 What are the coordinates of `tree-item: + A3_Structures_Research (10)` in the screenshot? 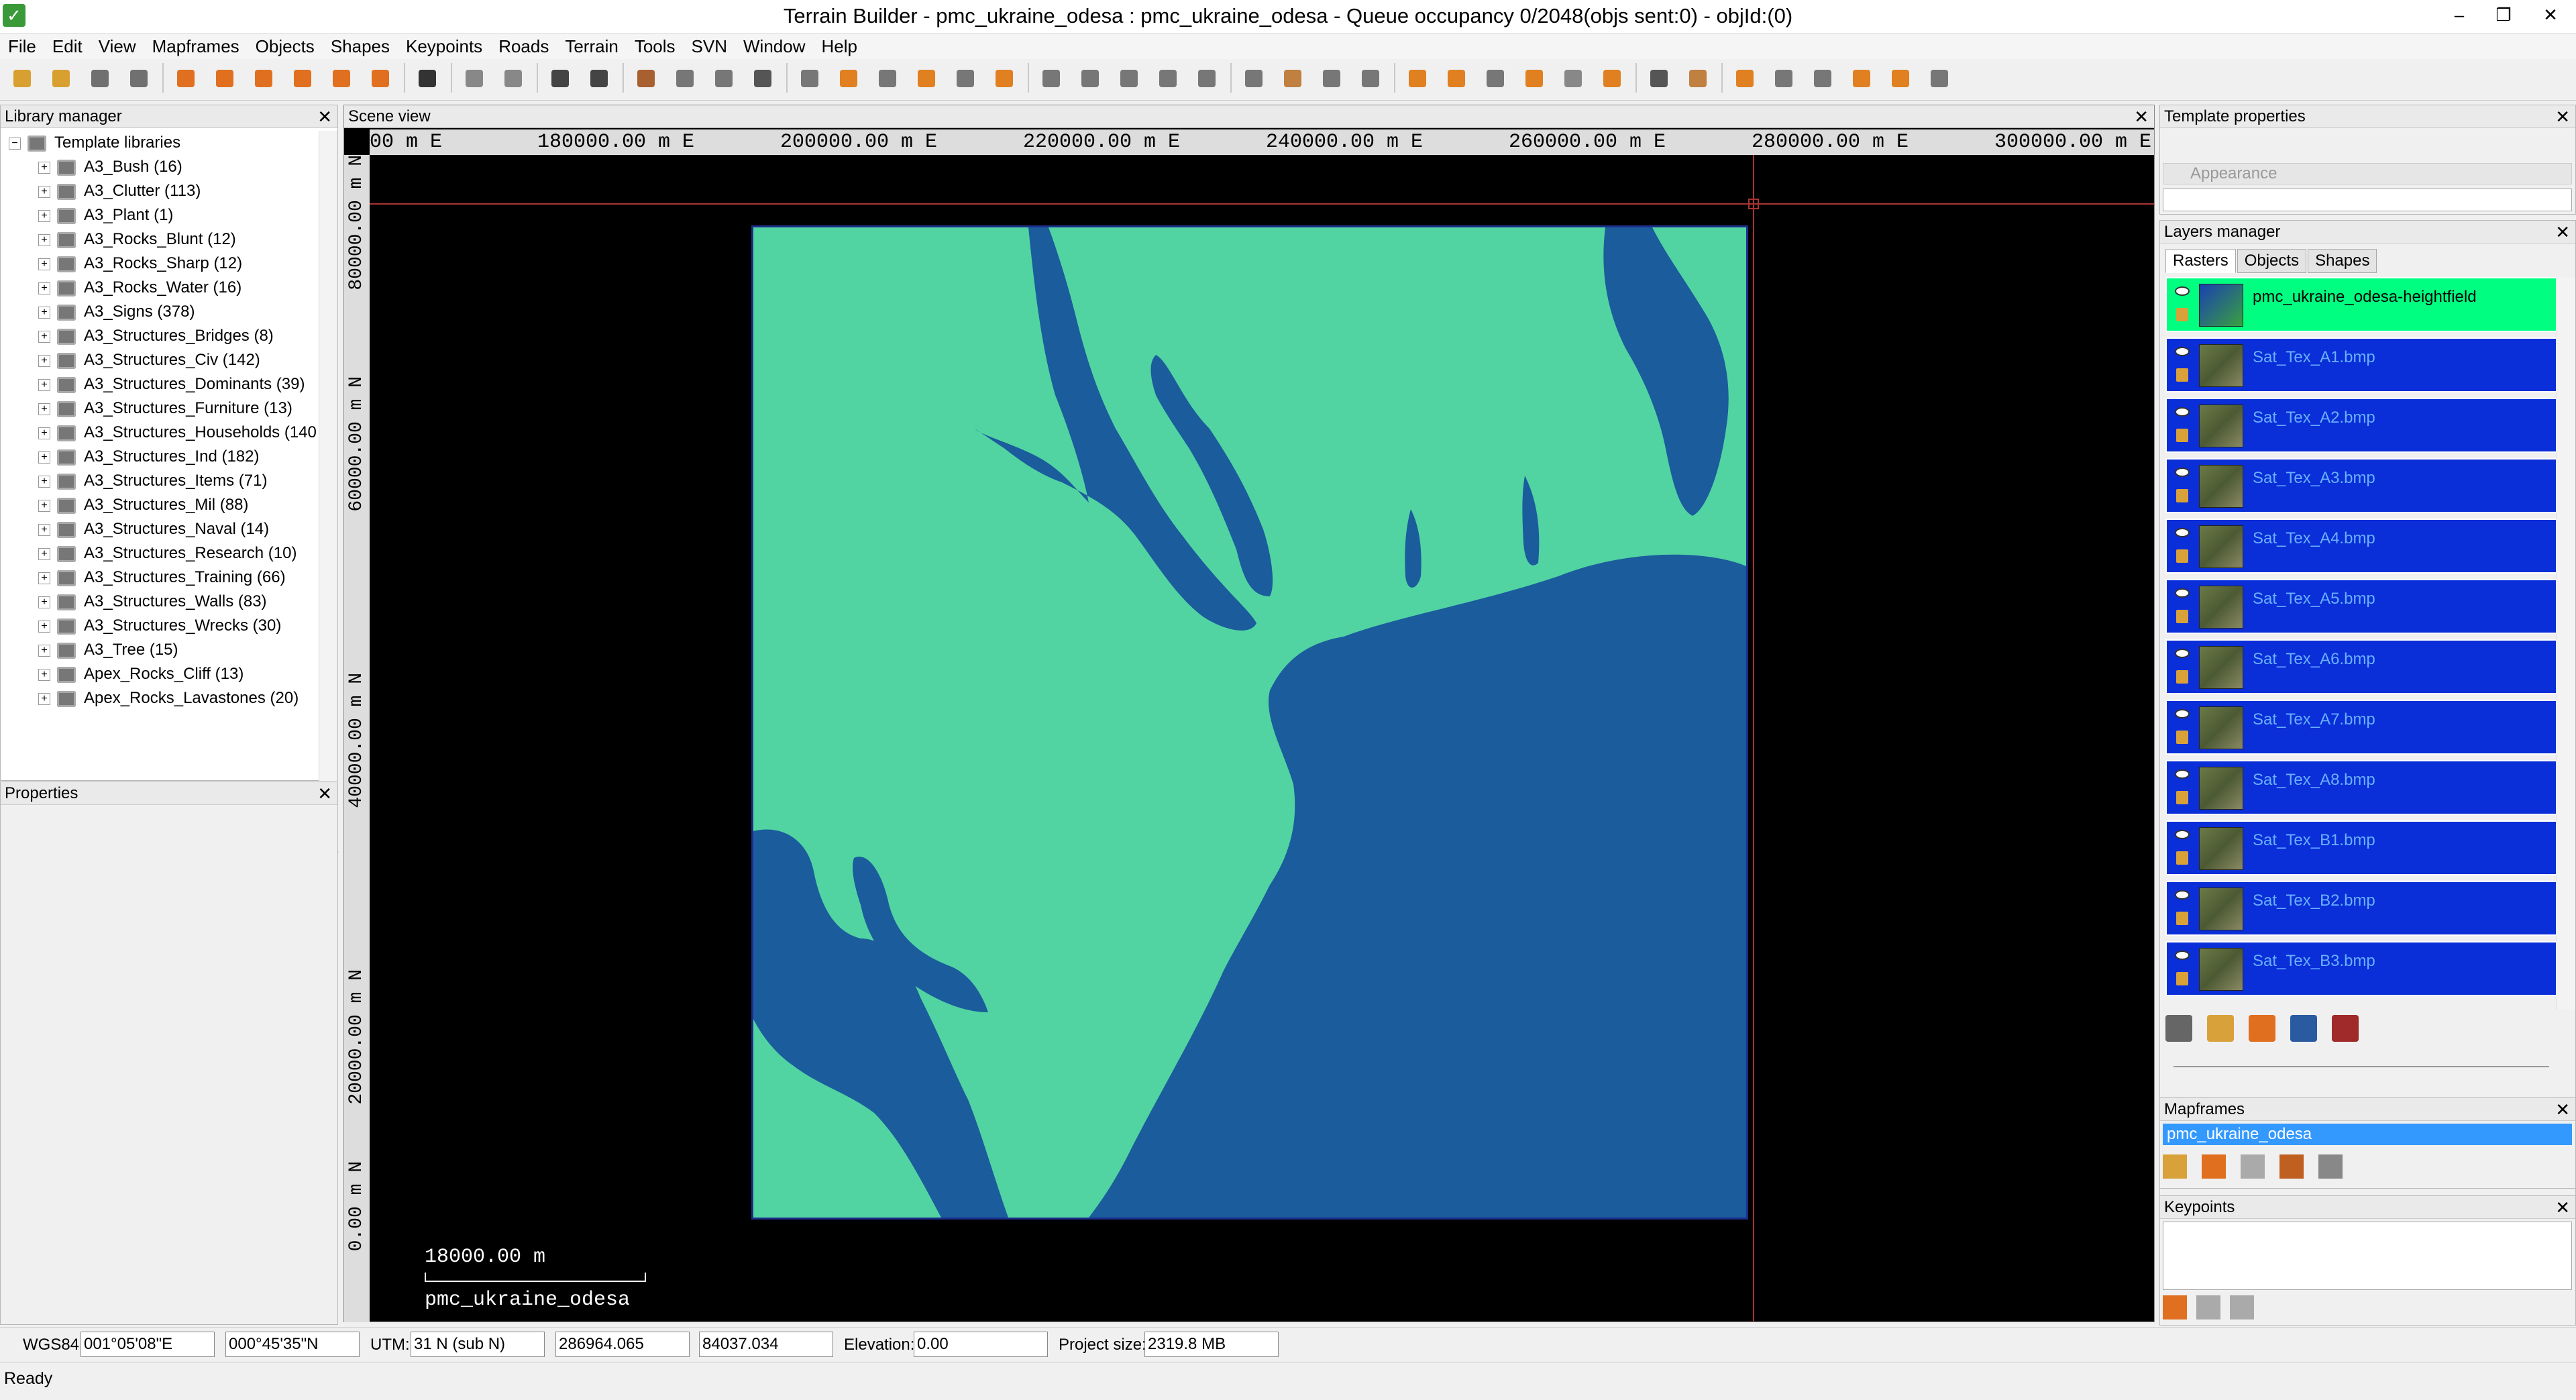 It's located at (160, 553).